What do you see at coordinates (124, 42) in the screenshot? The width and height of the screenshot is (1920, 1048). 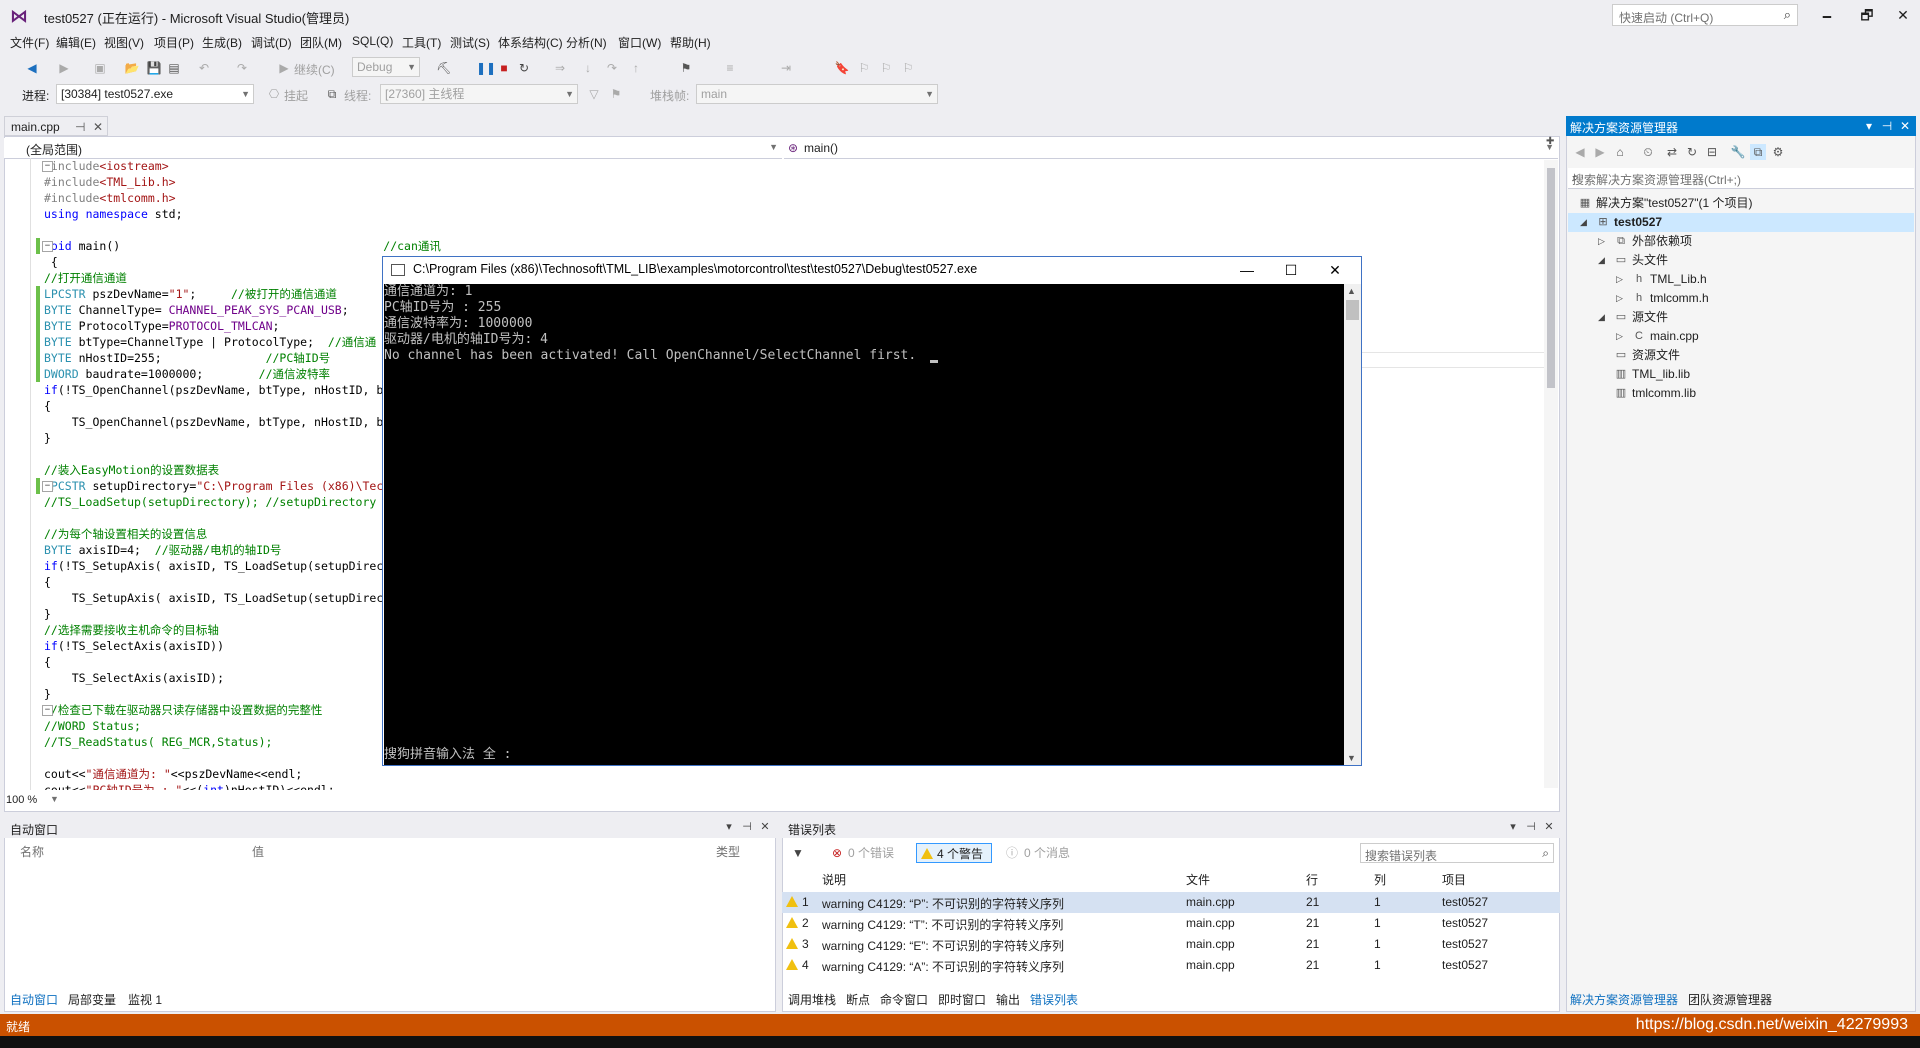 I see `menu-item: 视图(V)` at bounding box center [124, 42].